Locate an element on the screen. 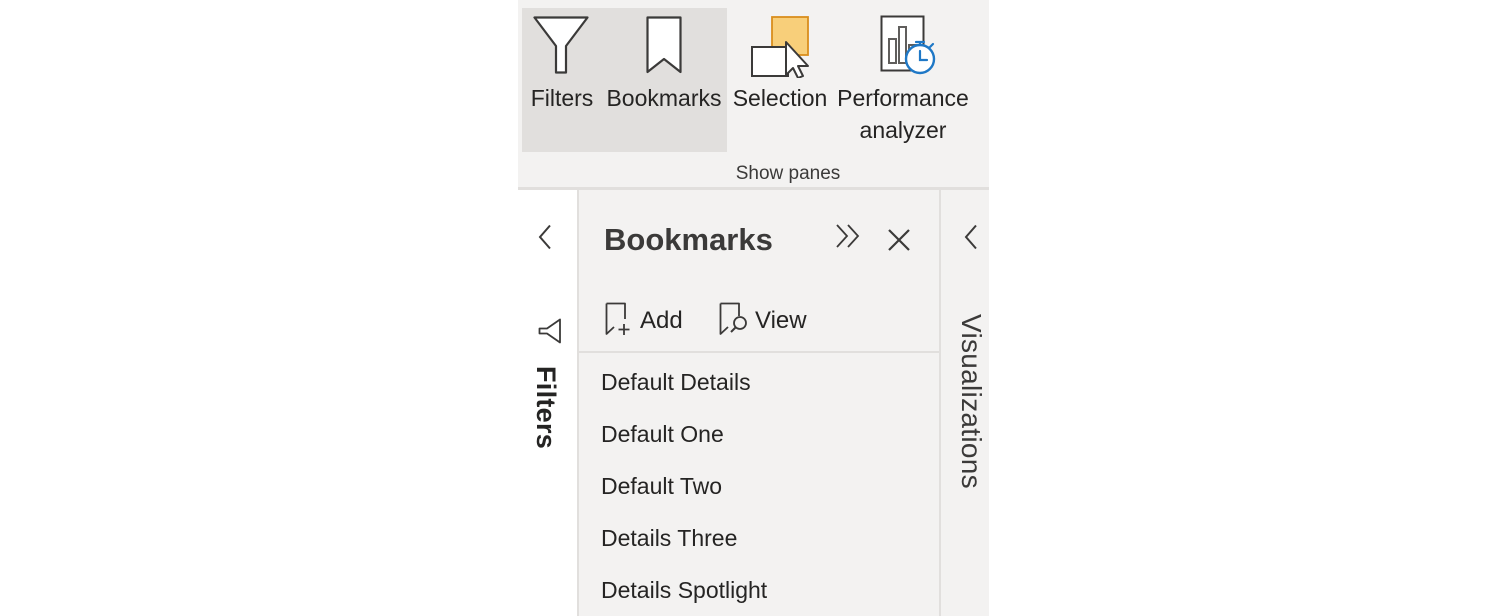  performance-analyzer-icon is located at coordinates (908, 45).